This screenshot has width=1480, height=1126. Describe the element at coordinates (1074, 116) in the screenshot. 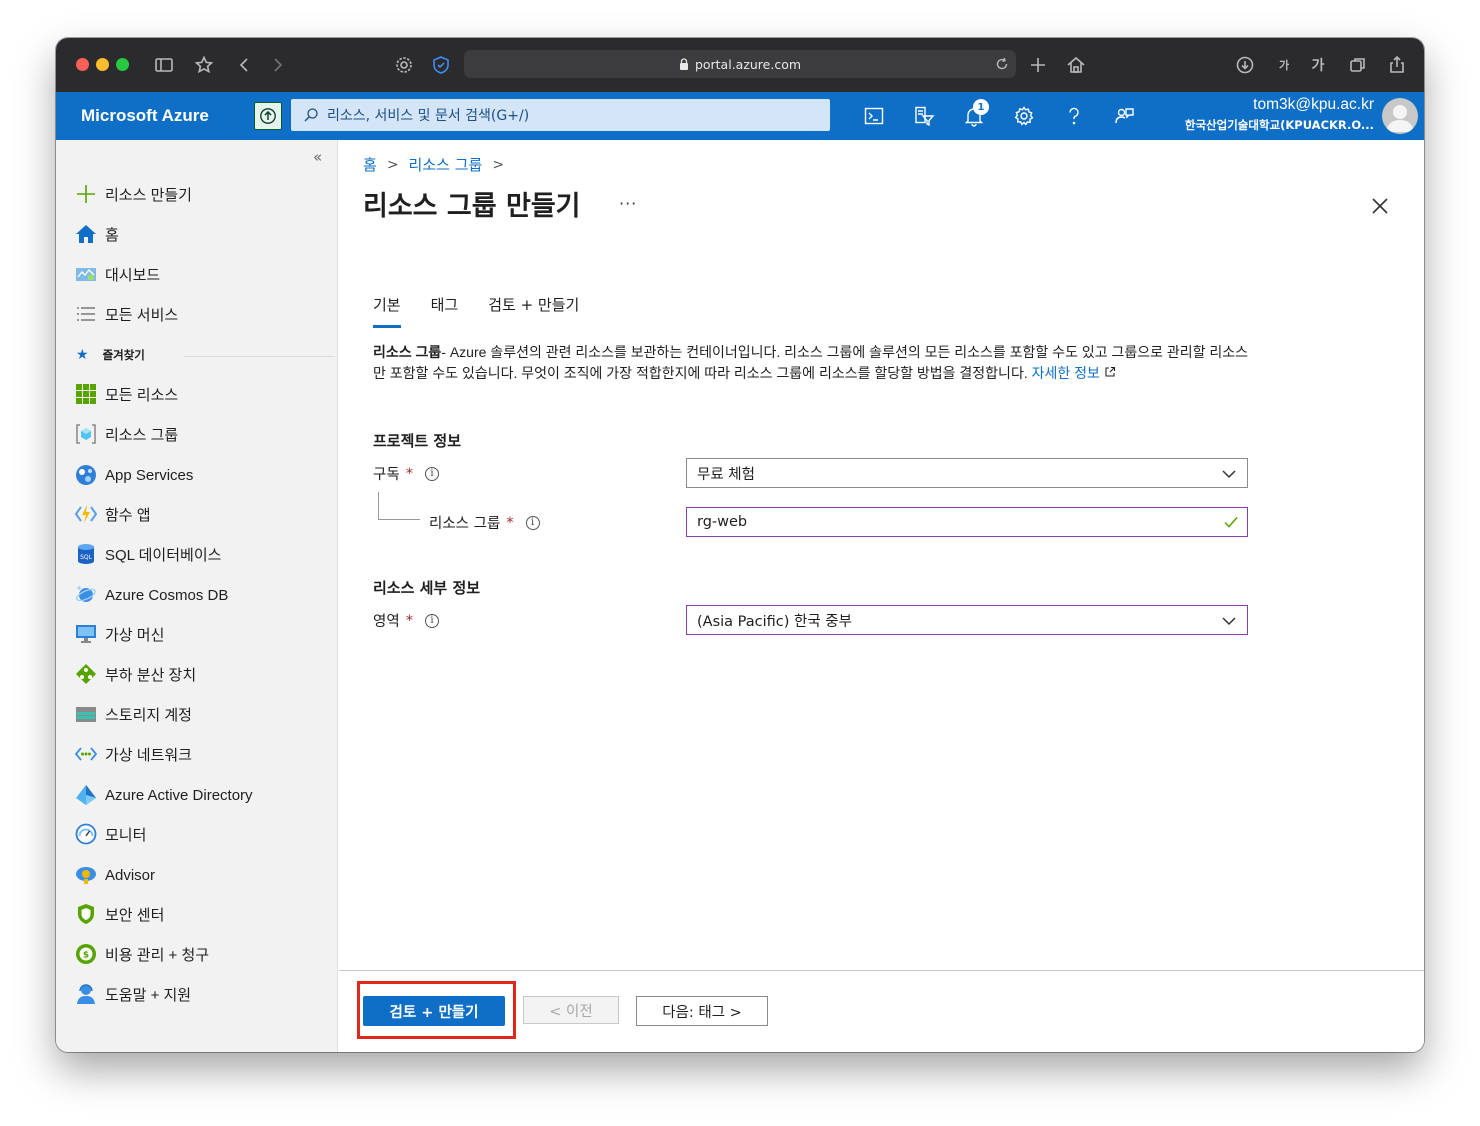

I see `help-question-icon` at that location.